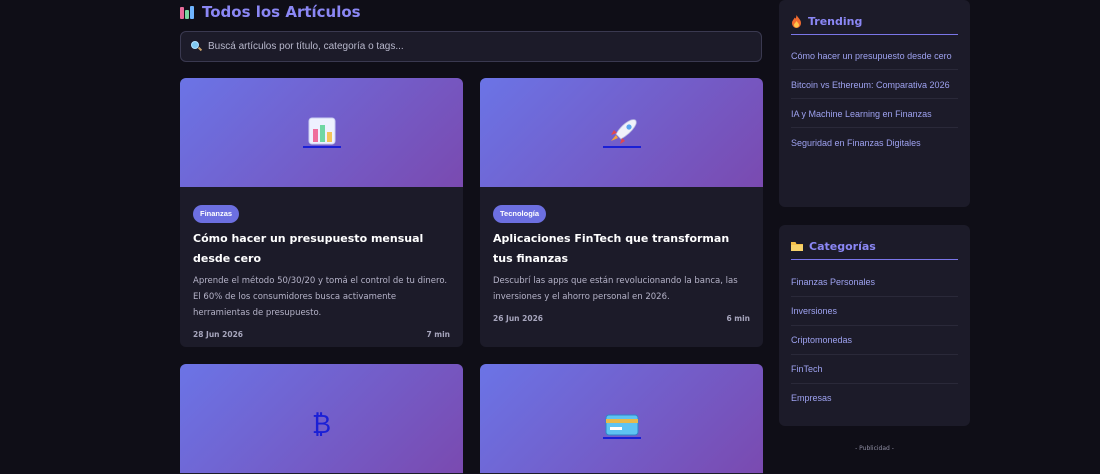 This screenshot has width=1100, height=474. Describe the element at coordinates (835, 21) in the screenshot. I see `trending-title-text: Trending` at that location.